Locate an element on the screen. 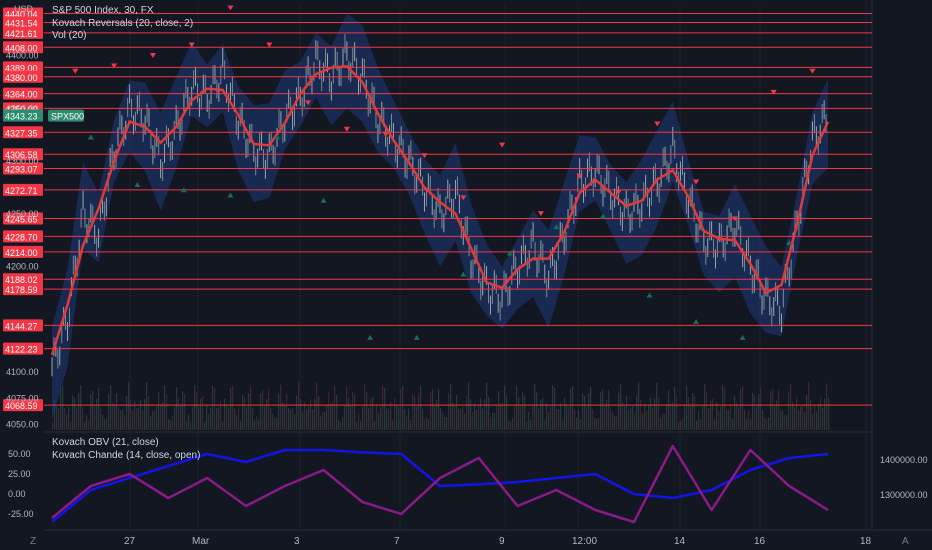 This screenshot has width=932, height=550. auto-scale-icon: A is located at coordinates (905, 541).